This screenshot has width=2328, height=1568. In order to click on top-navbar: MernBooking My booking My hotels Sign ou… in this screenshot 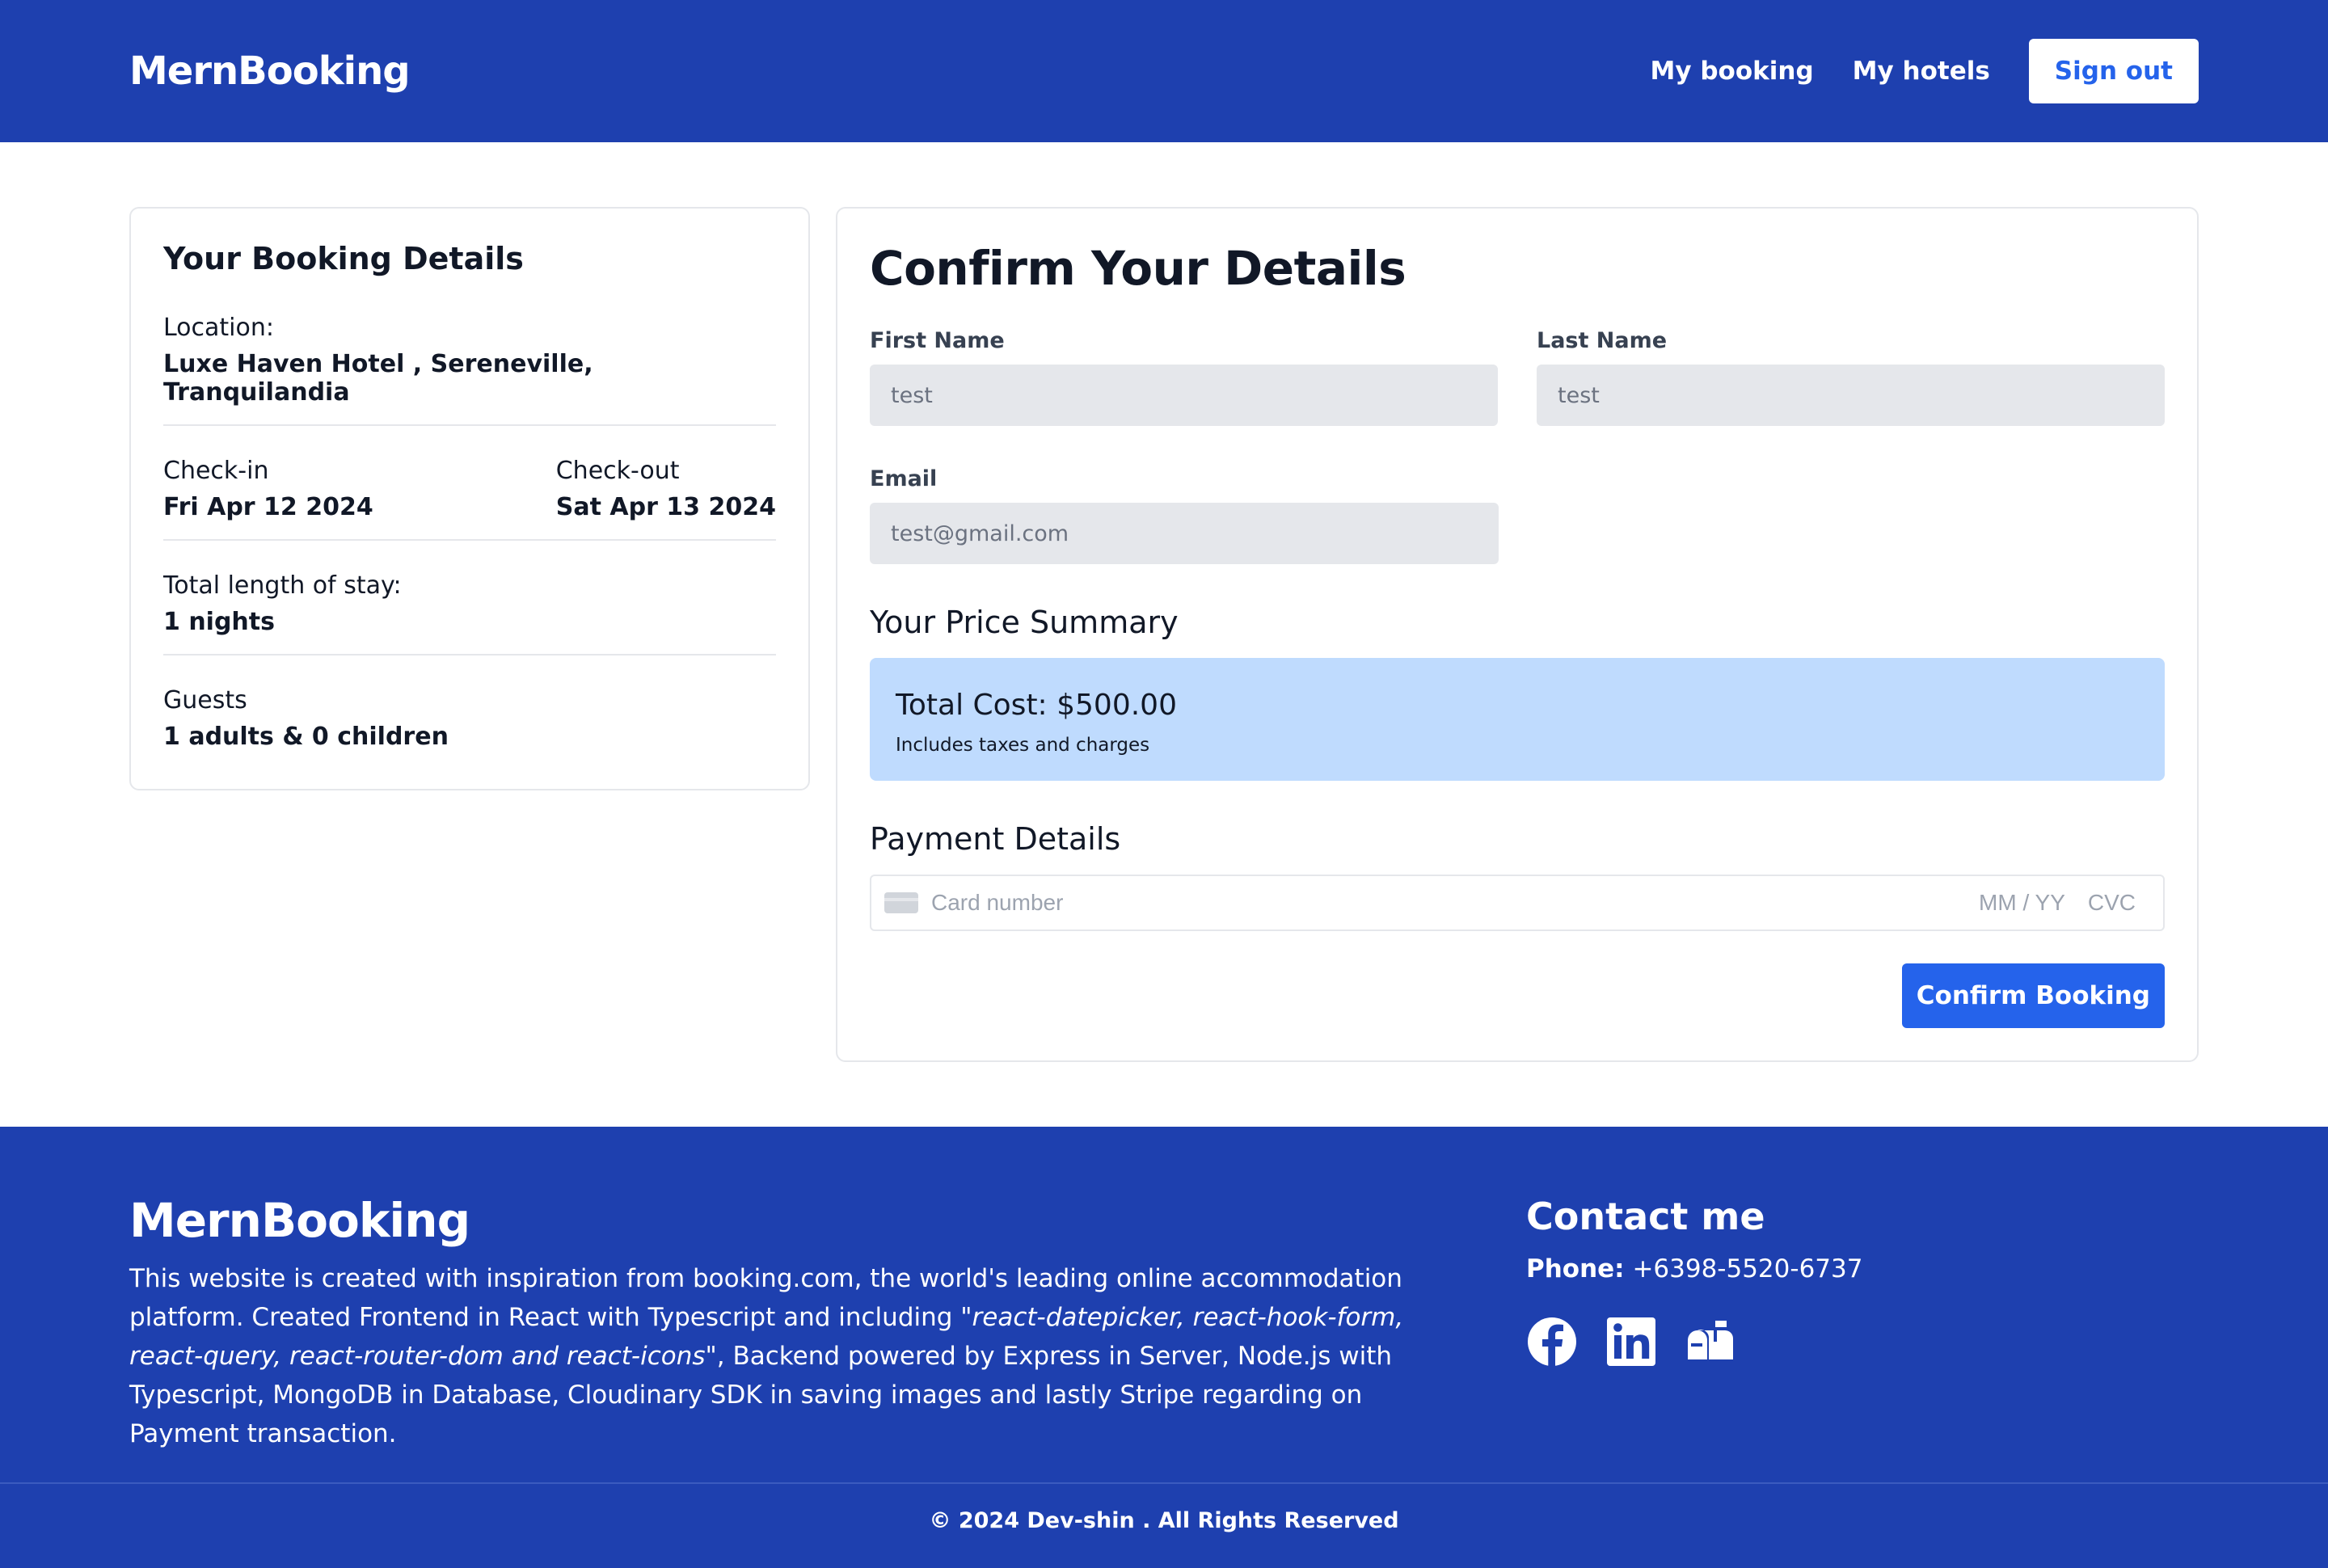, I will do `click(1164, 71)`.